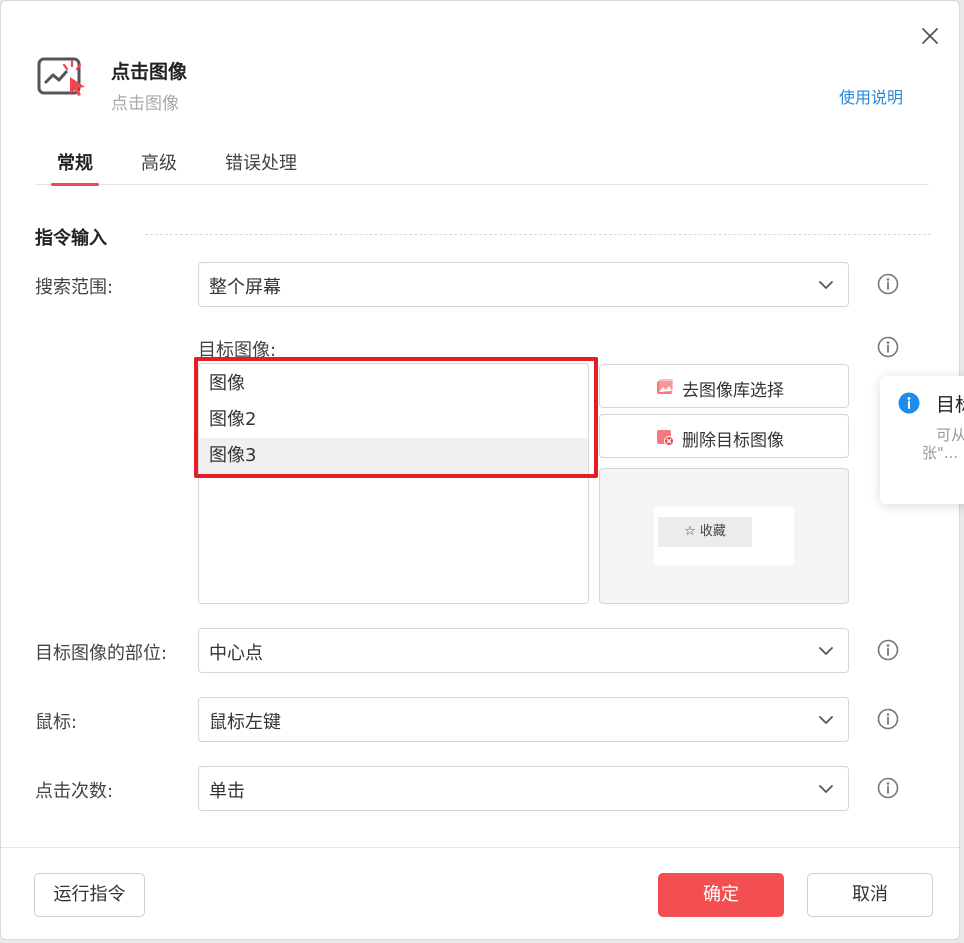 This screenshot has width=964, height=943. Describe the element at coordinates (145, 104) in the screenshot. I see `dialog-subtitle: 点击图像` at that location.